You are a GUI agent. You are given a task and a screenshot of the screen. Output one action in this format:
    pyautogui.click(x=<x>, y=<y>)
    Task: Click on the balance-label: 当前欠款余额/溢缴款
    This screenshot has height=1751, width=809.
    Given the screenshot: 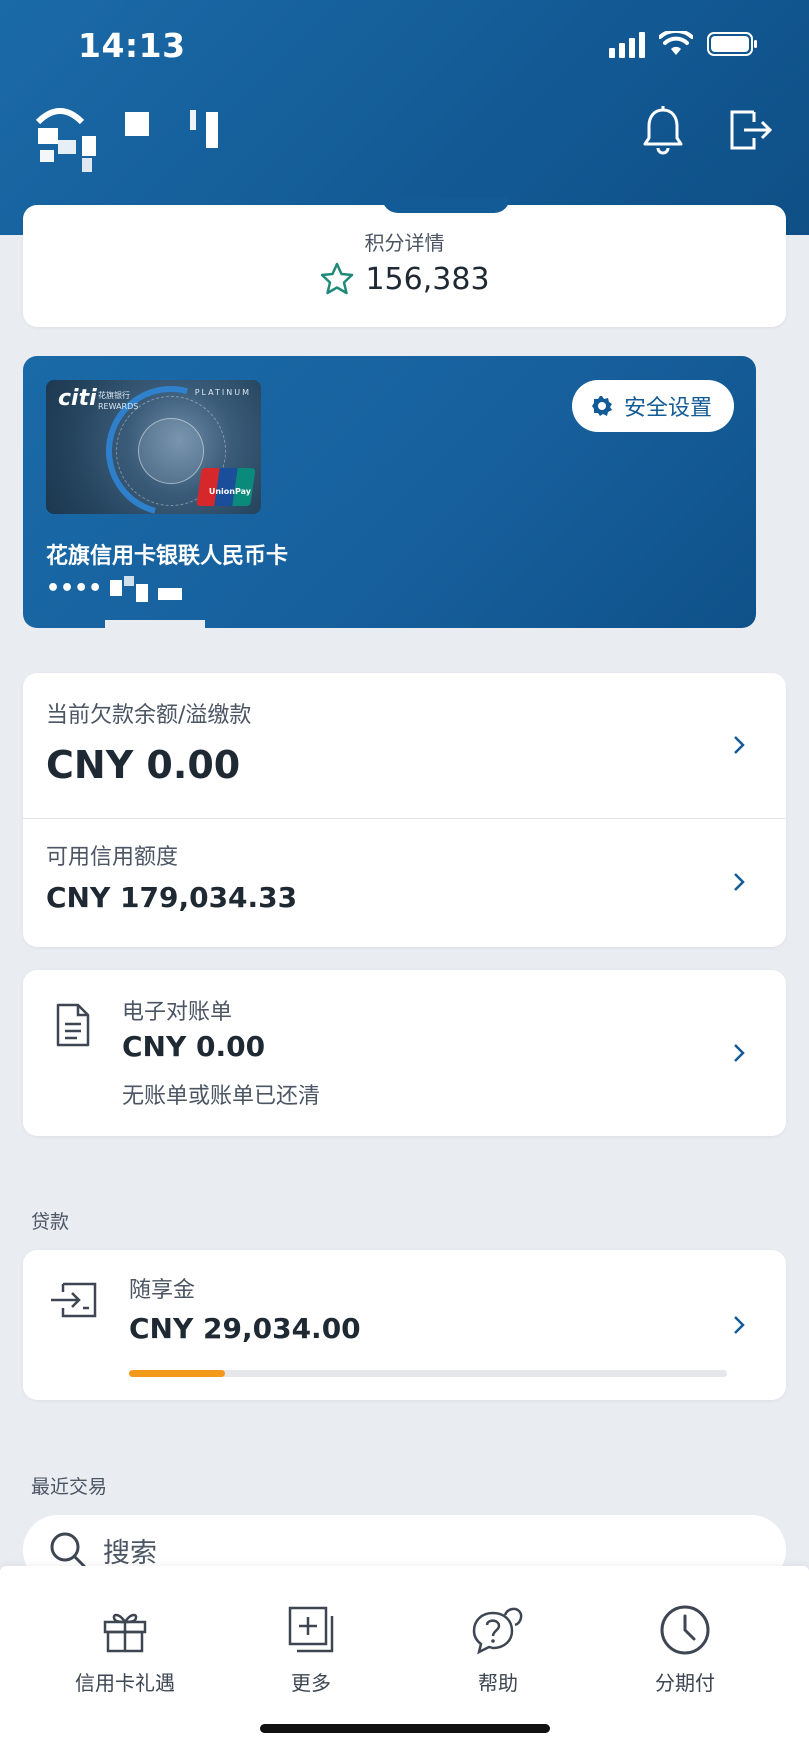 What is the action you would take?
    pyautogui.click(x=149, y=715)
    